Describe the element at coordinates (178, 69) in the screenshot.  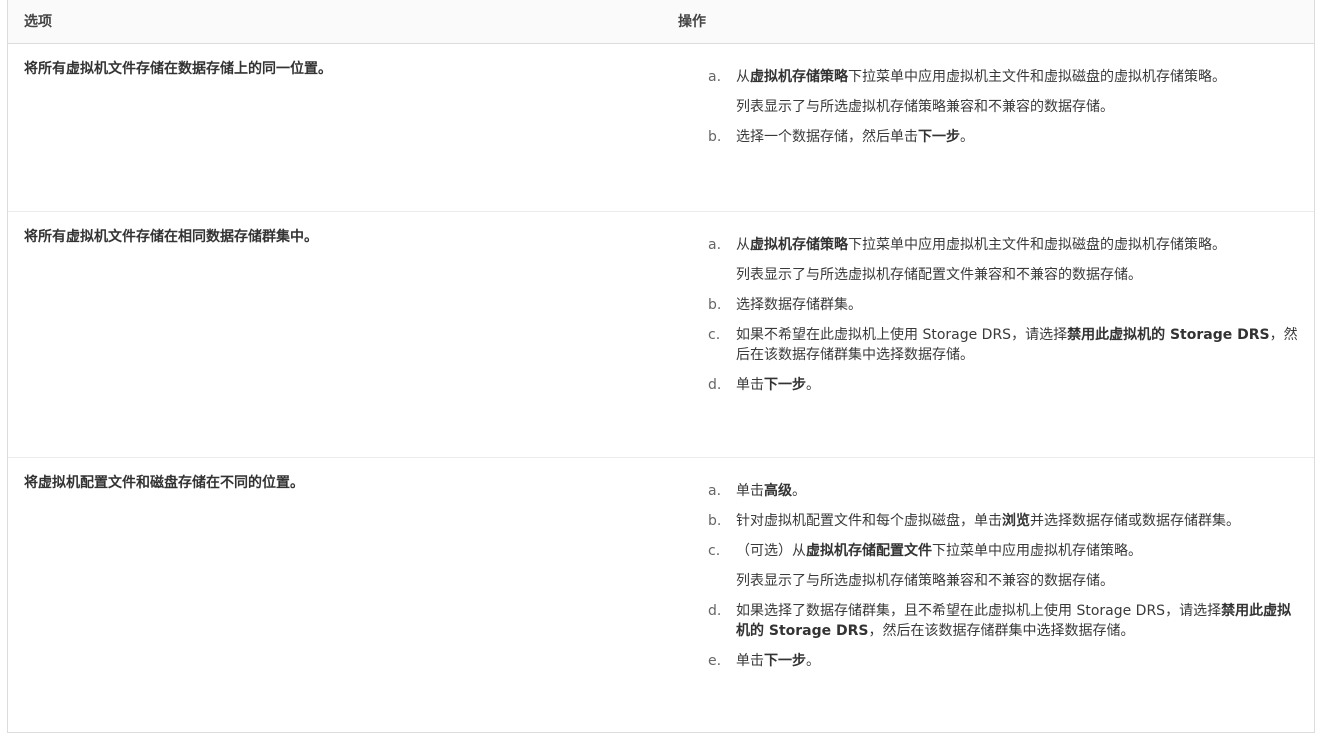
I see `option-text: 将所有虚拟机文件存储在数据存储上的同一位置。` at that location.